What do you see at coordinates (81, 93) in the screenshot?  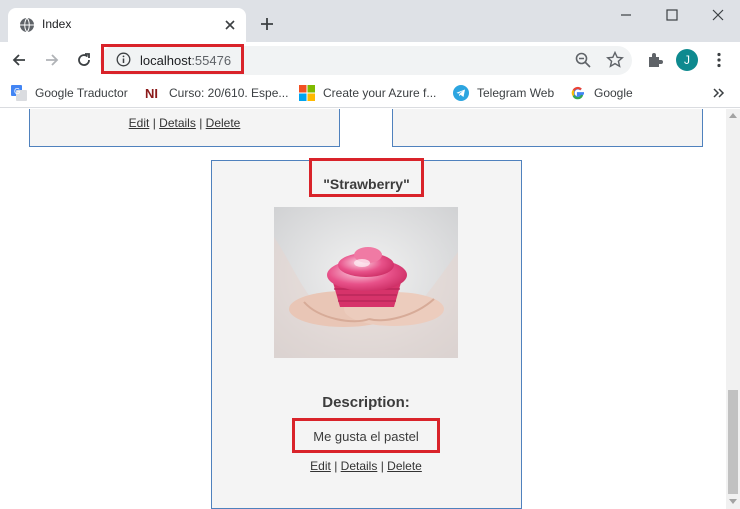 I see `bookmark-label: Google Traductor` at bounding box center [81, 93].